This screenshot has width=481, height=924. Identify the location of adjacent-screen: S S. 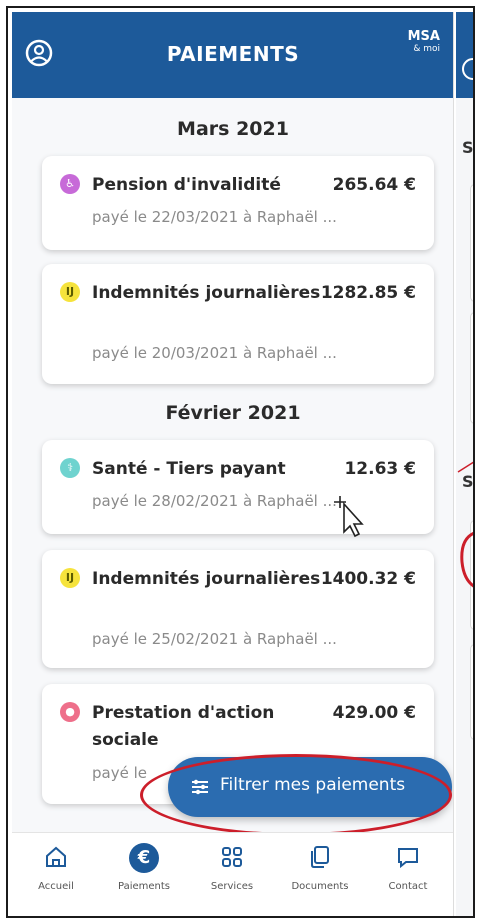
(465, 464).